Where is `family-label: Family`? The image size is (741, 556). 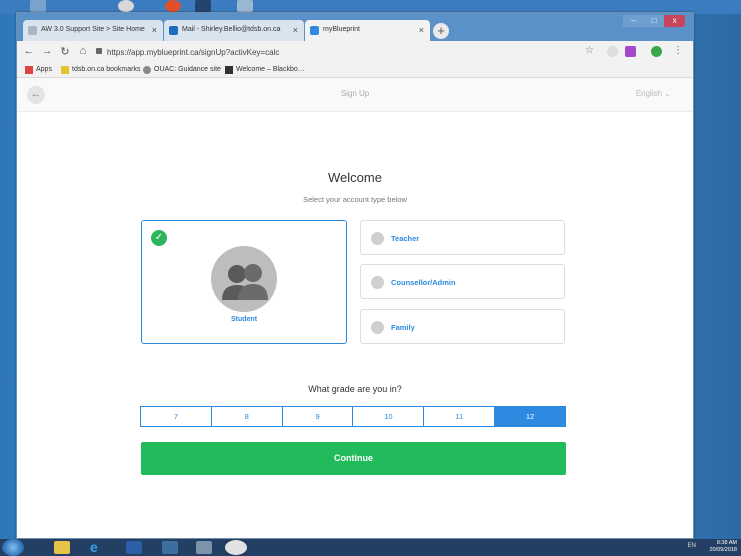 family-label: Family is located at coordinates (403, 327).